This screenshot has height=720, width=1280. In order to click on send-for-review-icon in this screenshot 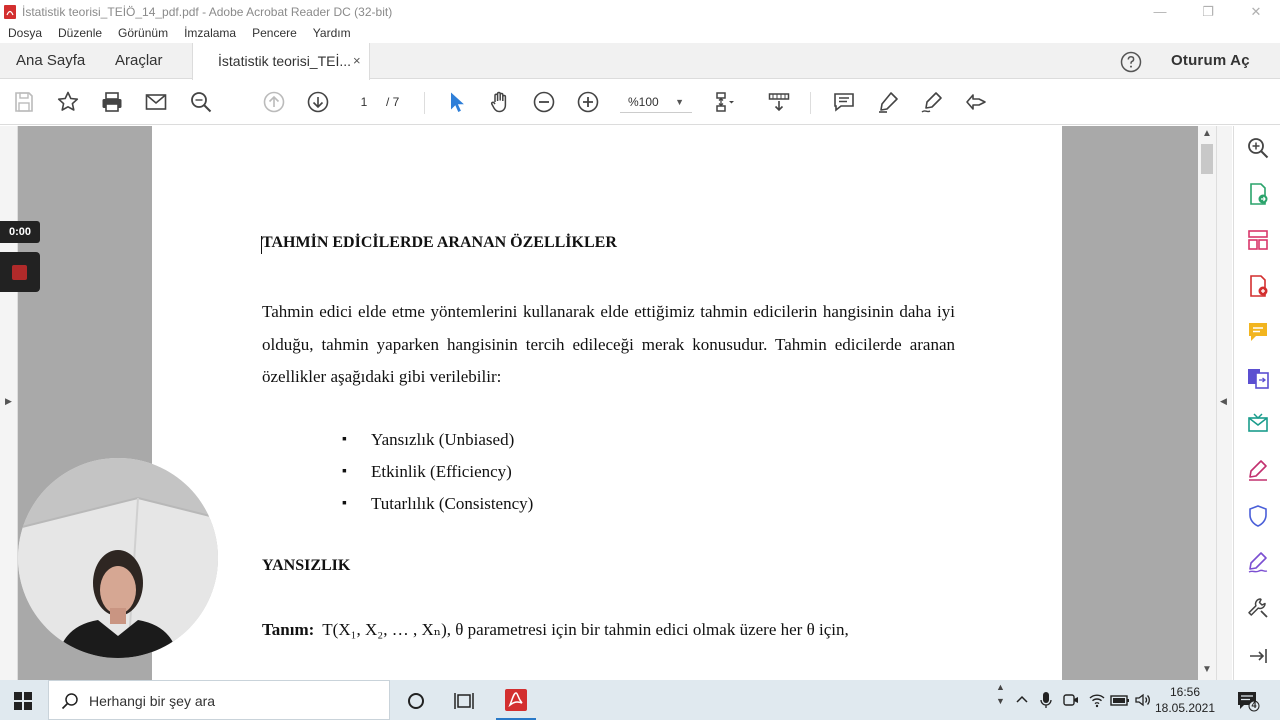, I will do `click(1258, 424)`.